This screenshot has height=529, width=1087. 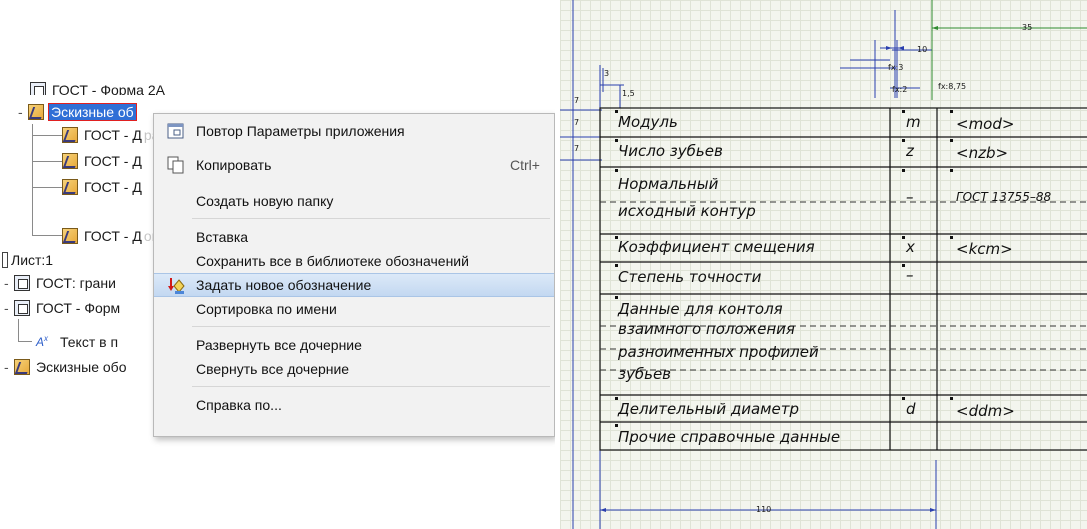 What do you see at coordinates (103, 161) in the screenshot?
I see `tree-item-child-2: ГОСТ - Д` at bounding box center [103, 161].